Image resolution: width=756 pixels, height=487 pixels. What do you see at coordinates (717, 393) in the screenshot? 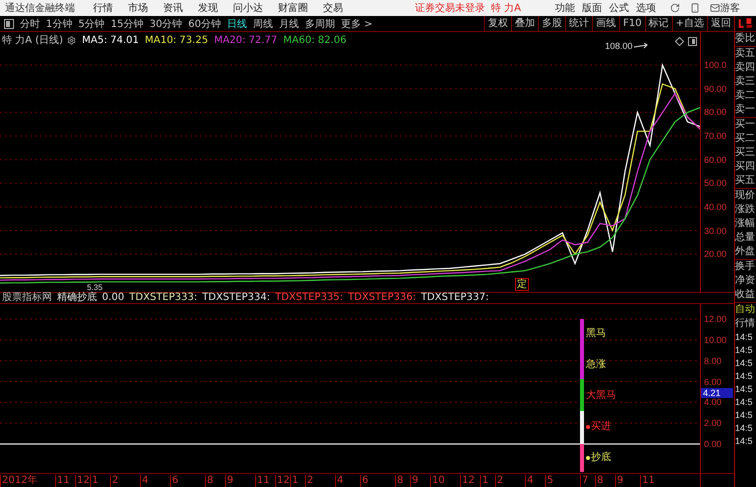
I see `current-value-label: 4.21` at bounding box center [717, 393].